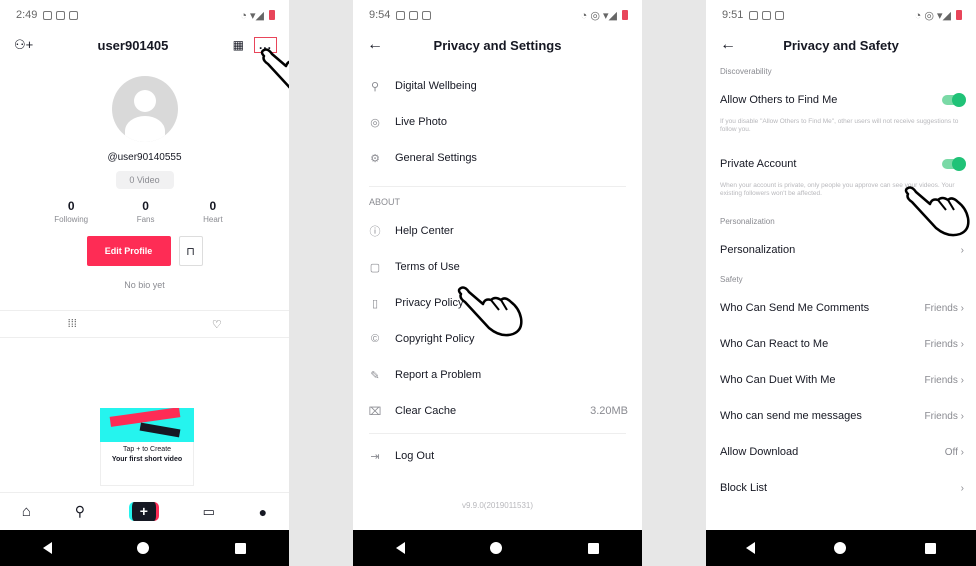 Image resolution: width=976 pixels, height=566 pixels. I want to click on user-handle: @user90140555, so click(144, 157).